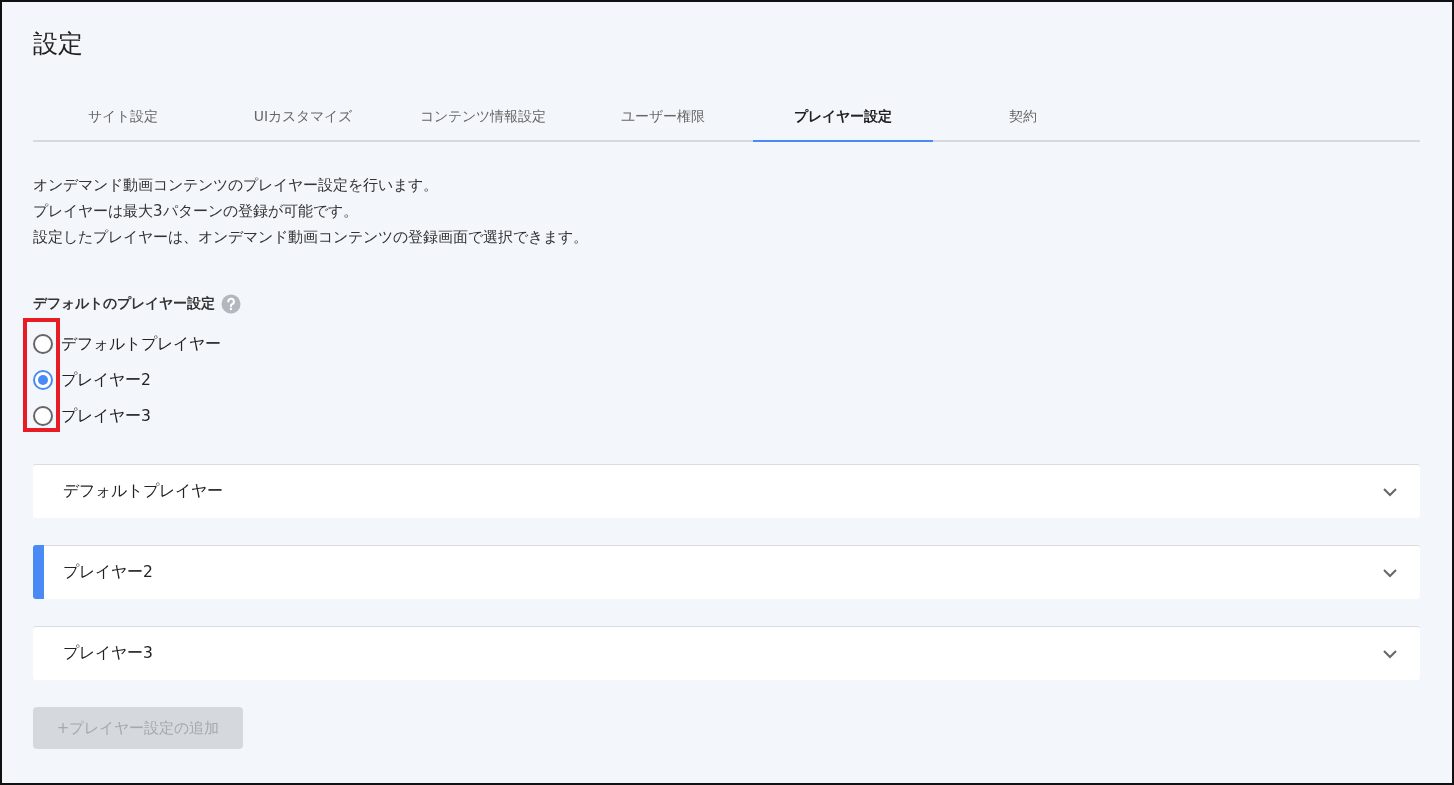 The image size is (1454, 785). What do you see at coordinates (726, 653) in the screenshot?
I see `player-panel: プレイヤー3` at bounding box center [726, 653].